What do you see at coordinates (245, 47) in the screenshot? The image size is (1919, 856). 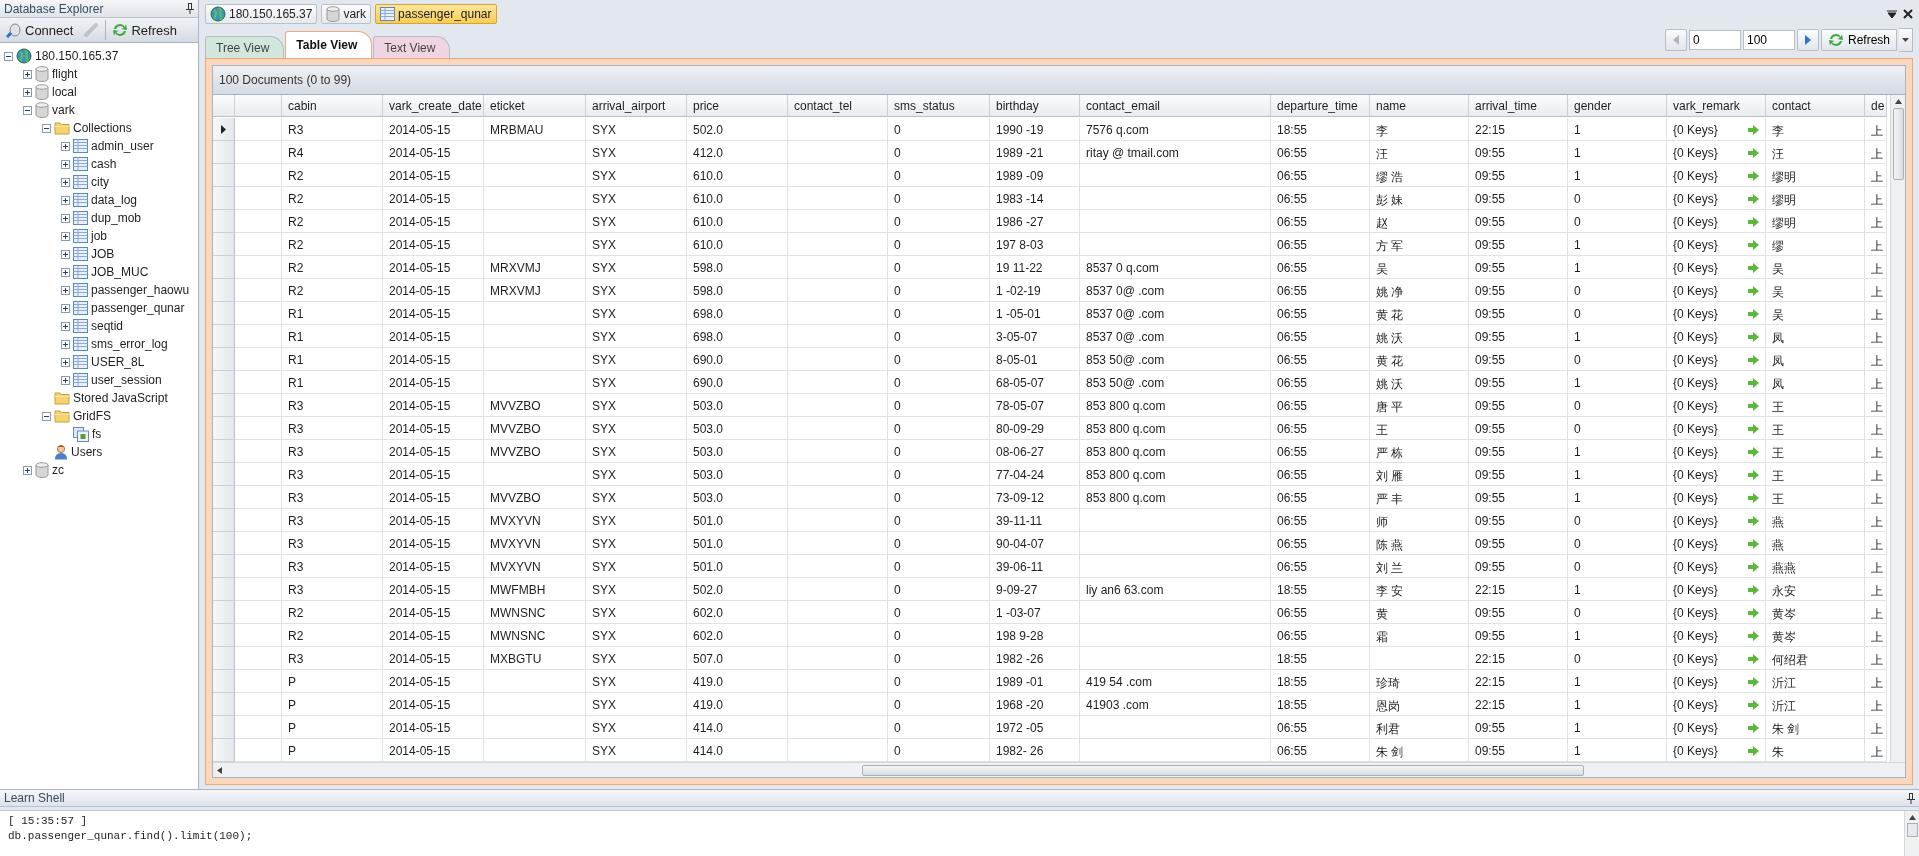 I see `view-tab: Tree View` at bounding box center [245, 47].